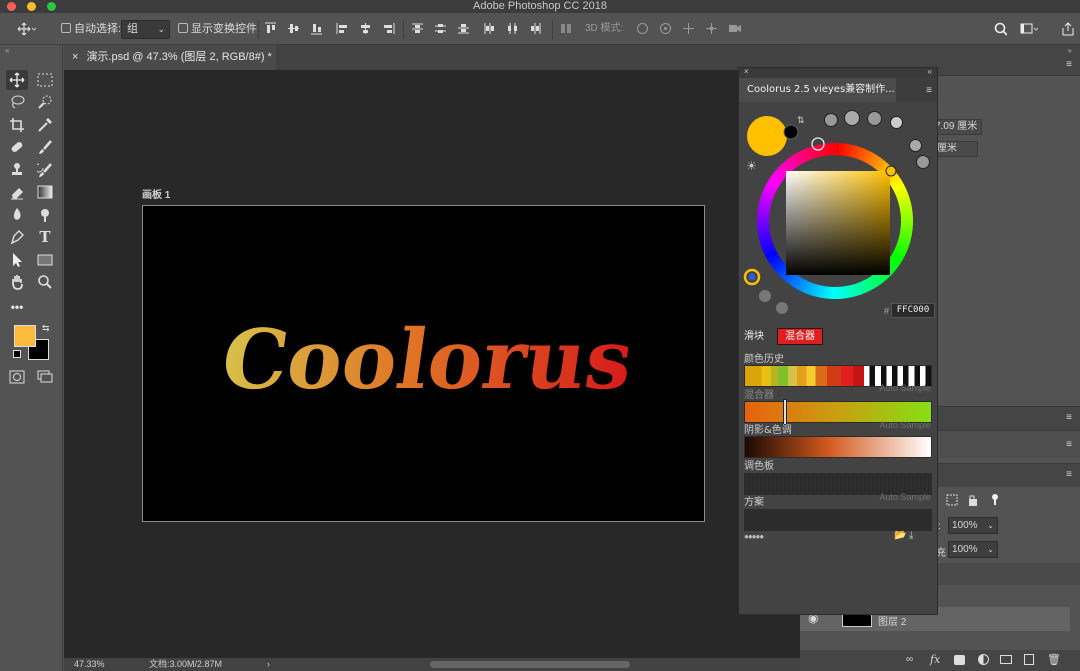 The image size is (1080, 671). I want to click on auto-sample-palette: Auto Sample, so click(905, 497).